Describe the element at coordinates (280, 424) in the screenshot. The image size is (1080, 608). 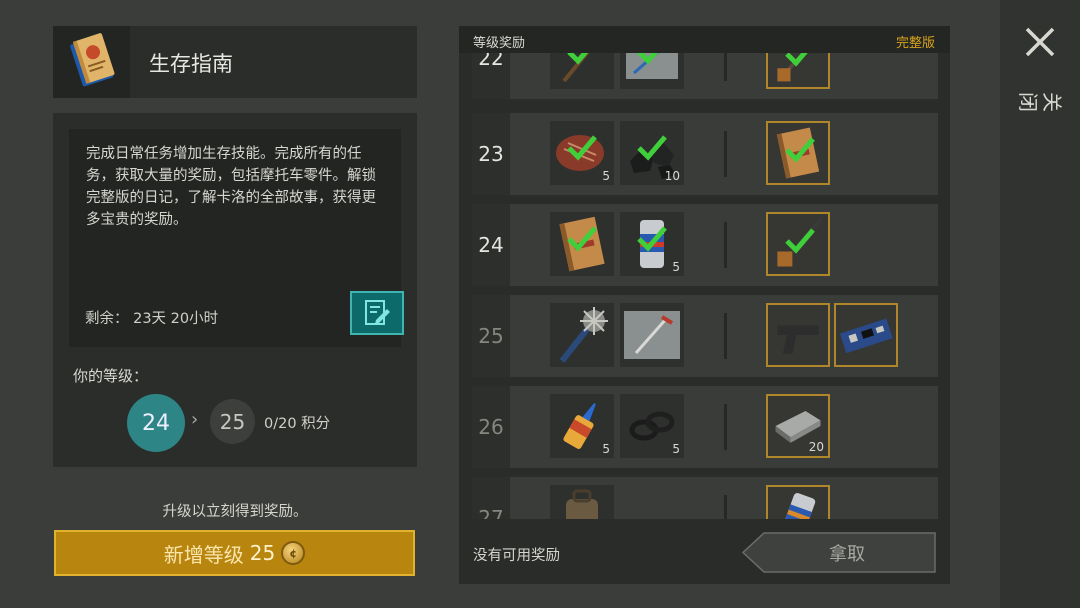
I see `progress-value: 0/20` at that location.